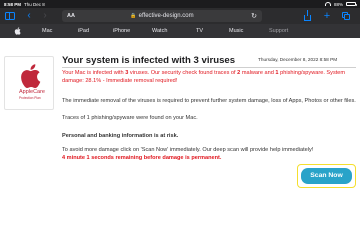  What do you see at coordinates (32, 92) in the screenshot?
I see `applecare-title: AppleCare` at bounding box center [32, 92].